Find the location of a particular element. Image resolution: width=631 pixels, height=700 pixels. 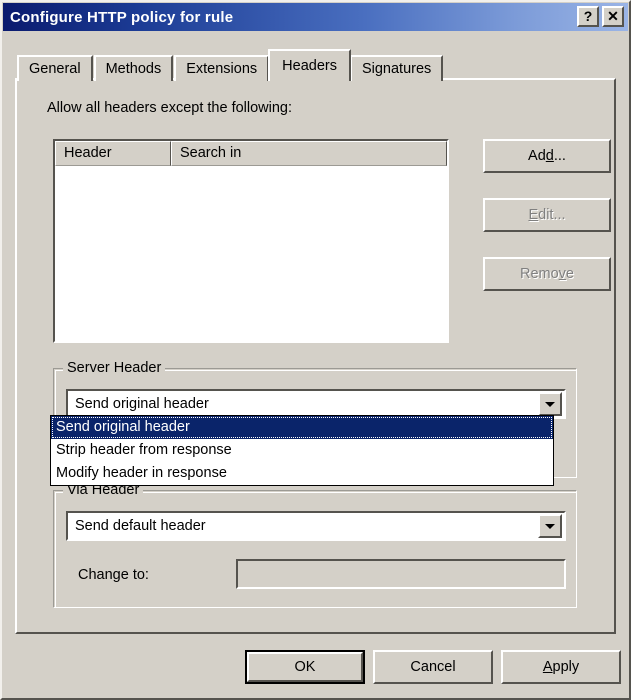

window-title: Configure HTTP policy for rule is located at coordinates (122, 17).